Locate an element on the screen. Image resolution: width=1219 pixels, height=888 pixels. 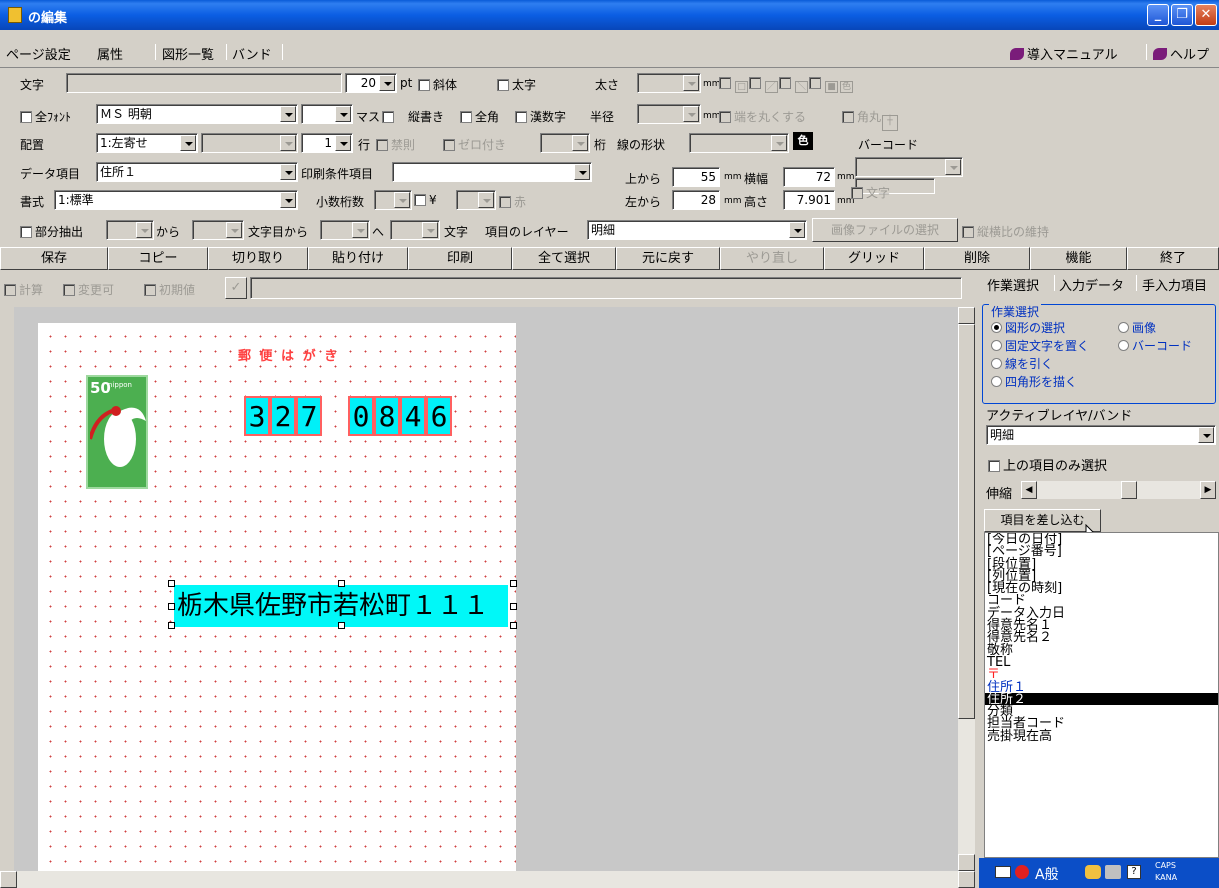
italic-checkbox: 斜体 is located at coordinates (437, 84).